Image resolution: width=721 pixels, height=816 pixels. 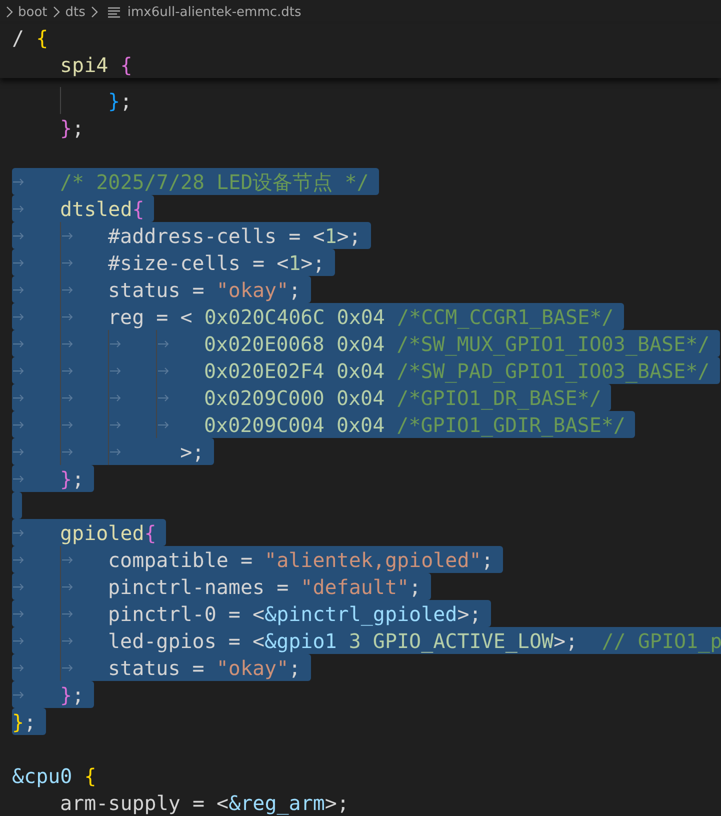 What do you see at coordinates (414, 640) in the screenshot?
I see `code-line: led-gpios = <&gpio1 3 GPIO_ACTIVE_LOW>; // GPIO1_p` at bounding box center [414, 640].